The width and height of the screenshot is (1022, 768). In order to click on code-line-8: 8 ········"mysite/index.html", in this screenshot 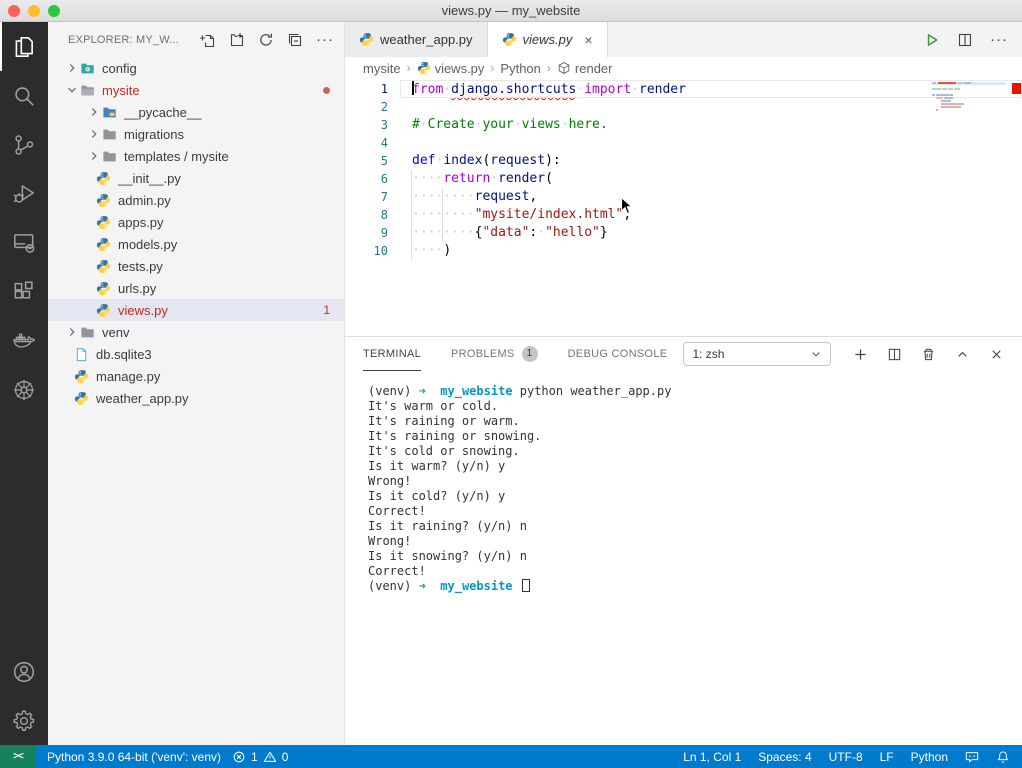, I will do `click(683, 215)`.